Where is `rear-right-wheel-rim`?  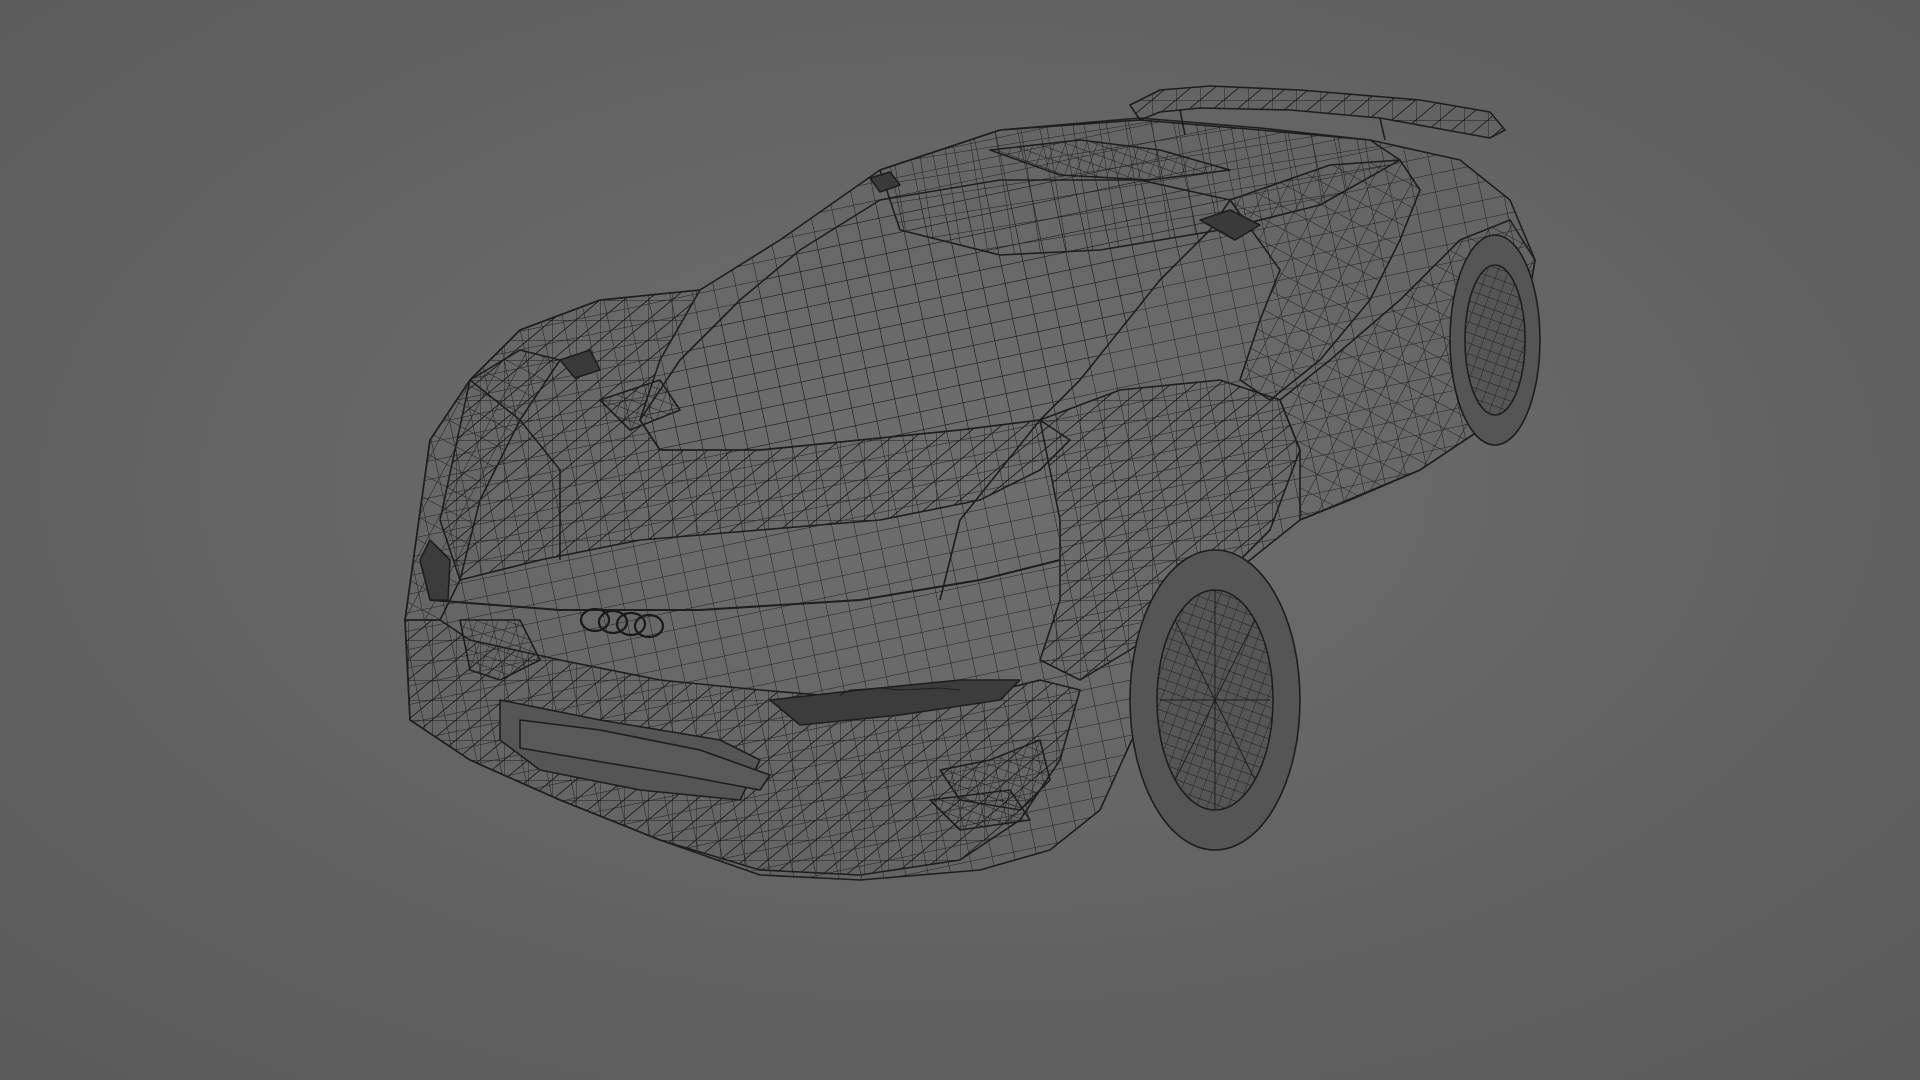
rear-right-wheel-rim is located at coordinates (1495, 340).